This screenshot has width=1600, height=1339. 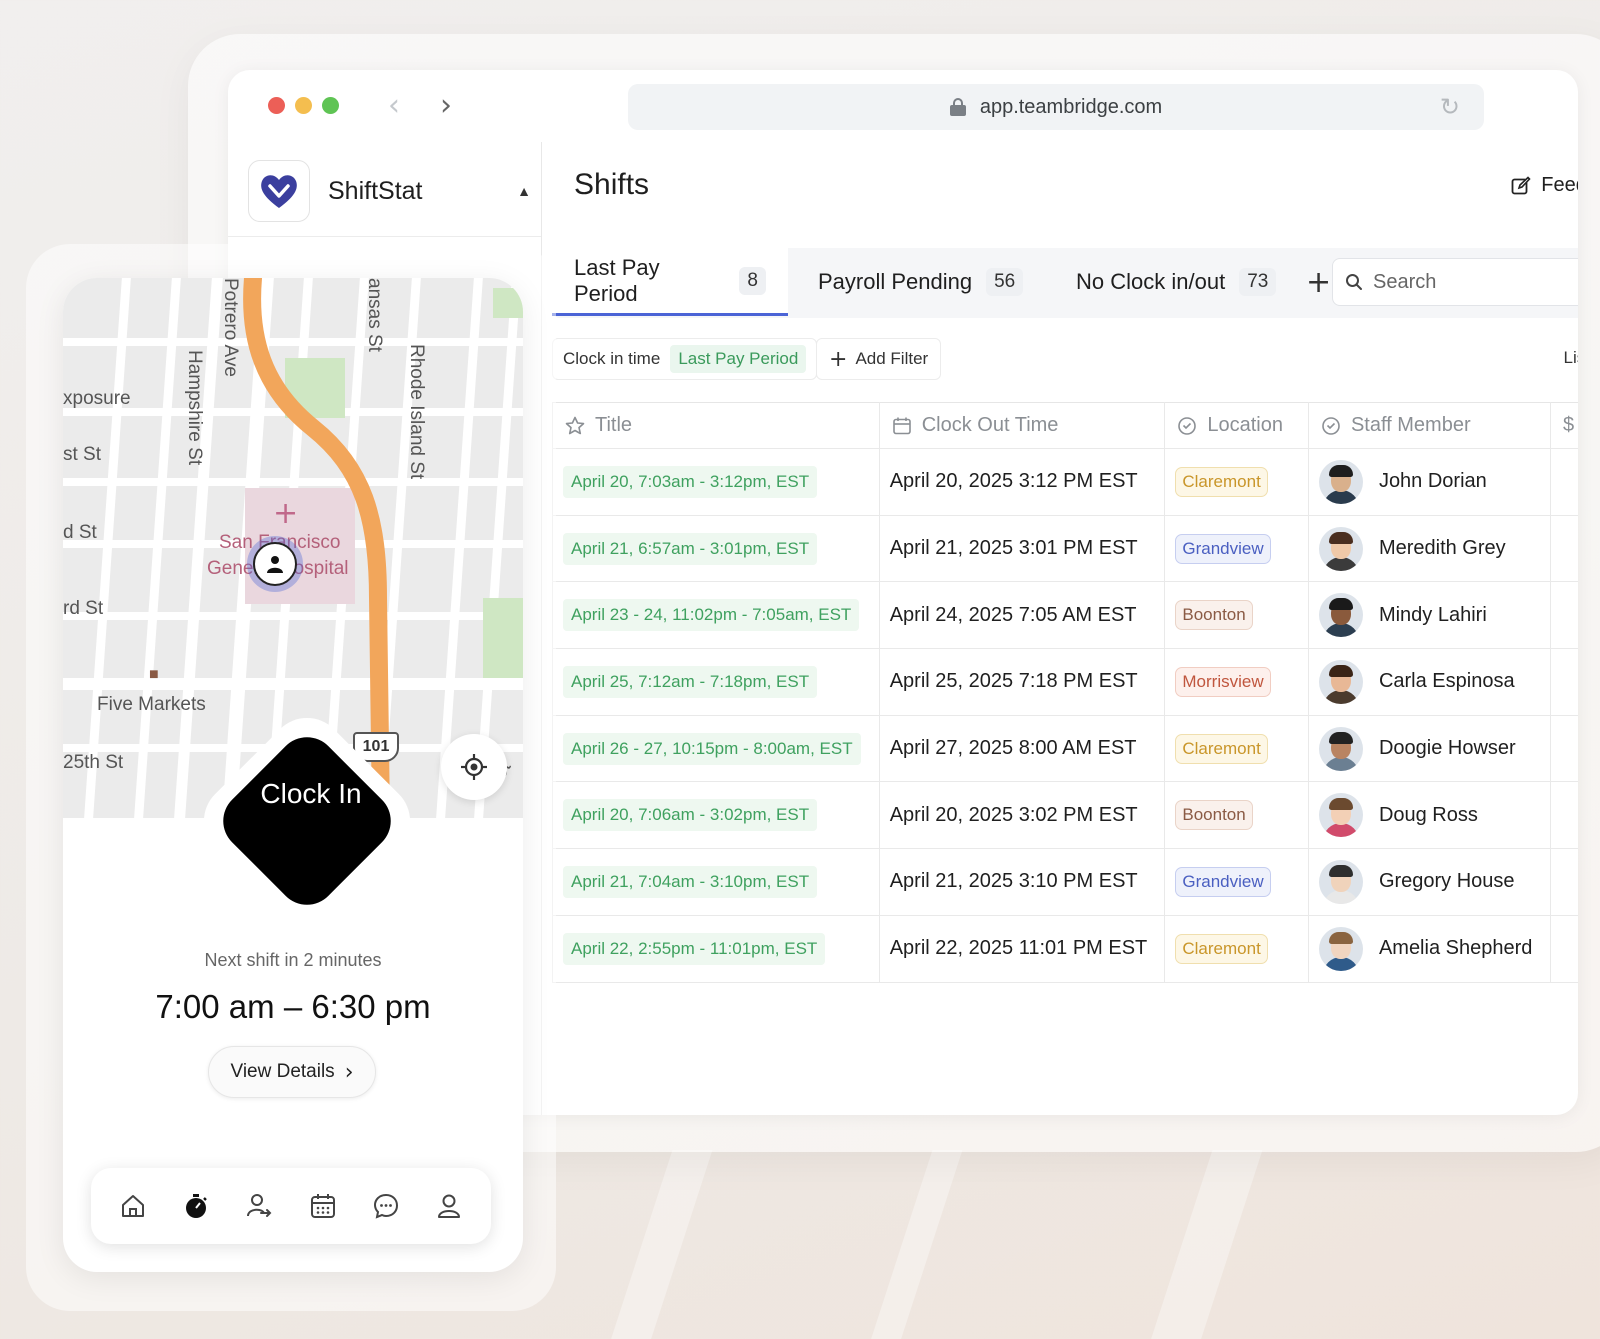 I want to click on filter-chip-clock-in: Clock in time Last Pay Period, so click(x=685, y=359).